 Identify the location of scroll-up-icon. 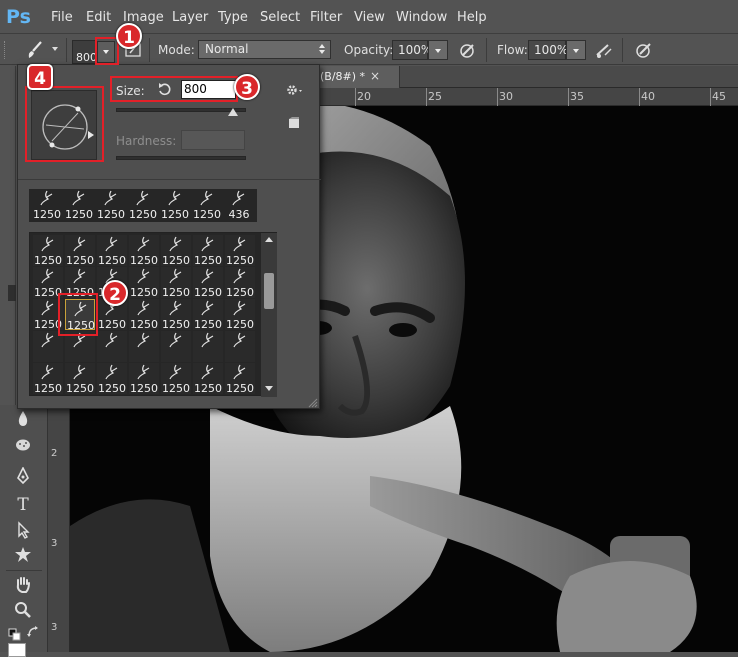
(269, 239).